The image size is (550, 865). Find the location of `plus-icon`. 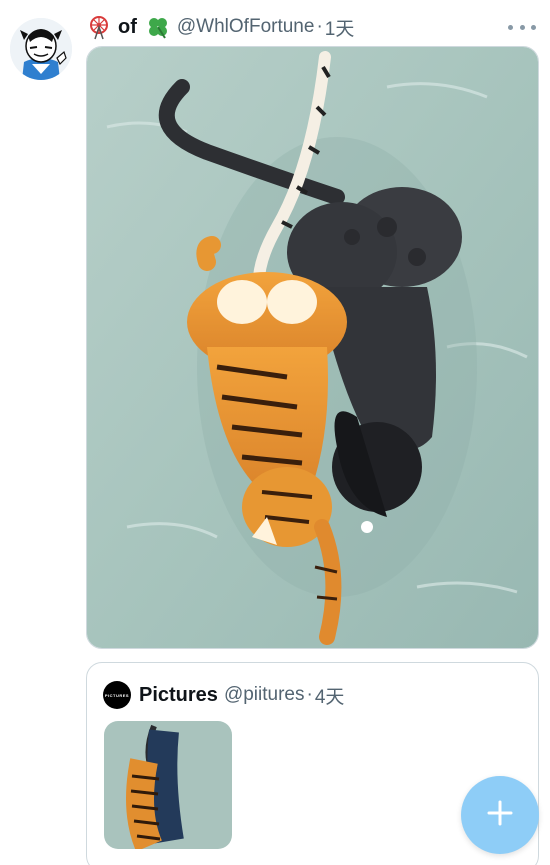

plus-icon is located at coordinates (500, 815).